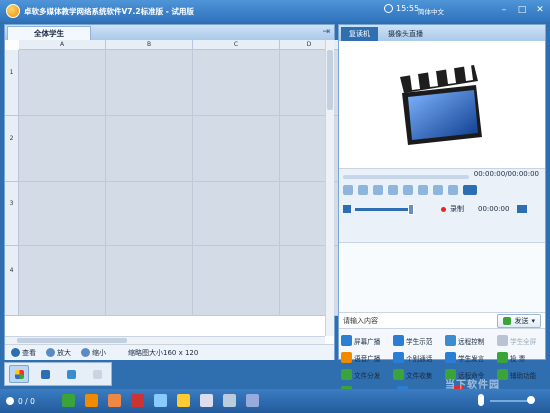 Image resolution: width=550 pixels, height=413 pixels. I want to click on stop-icon, so click(393, 190).